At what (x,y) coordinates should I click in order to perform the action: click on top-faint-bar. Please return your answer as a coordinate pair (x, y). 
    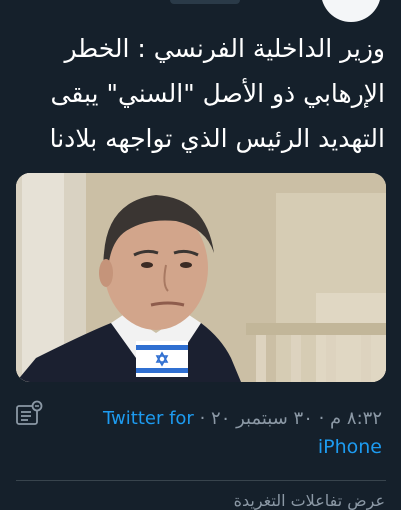
    Looking at the image, I should click on (205, 2).